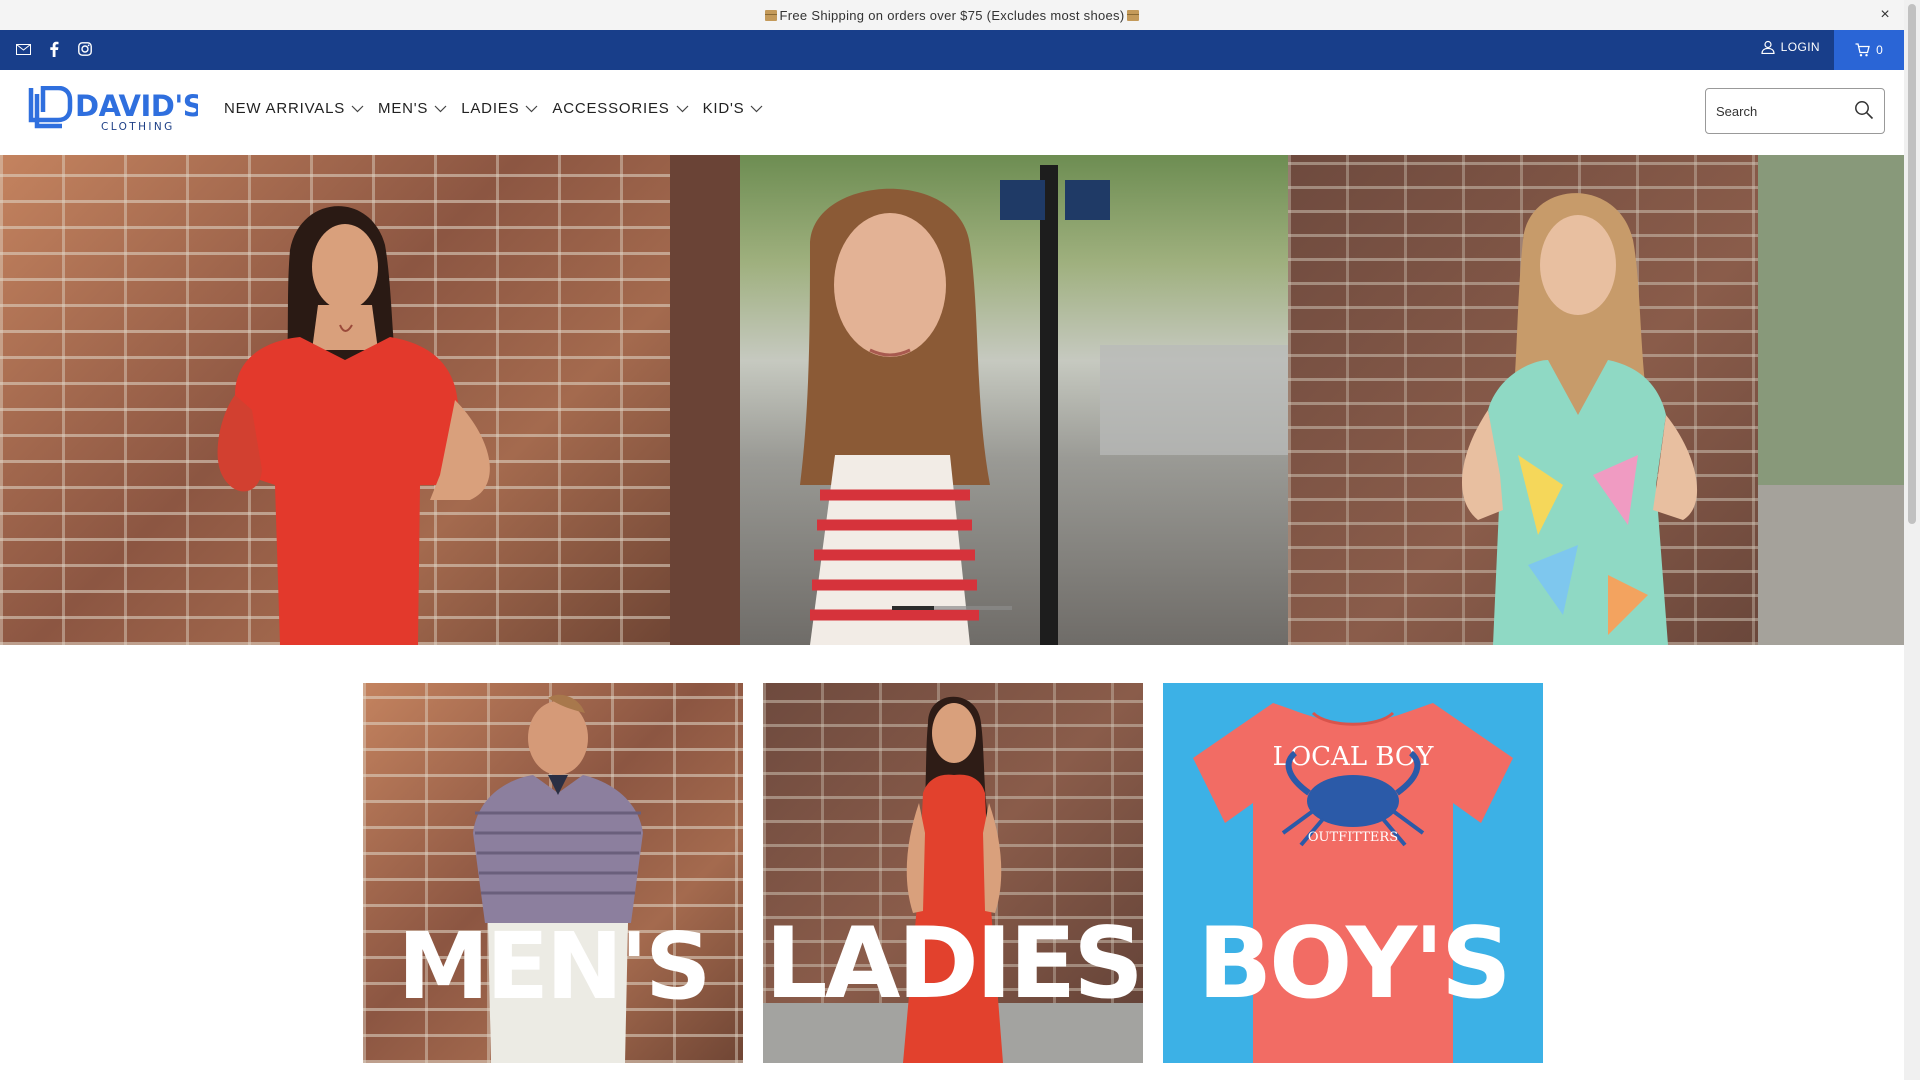  I want to click on nav-new-arrivals: NEW ARRIVALS, so click(294, 108).